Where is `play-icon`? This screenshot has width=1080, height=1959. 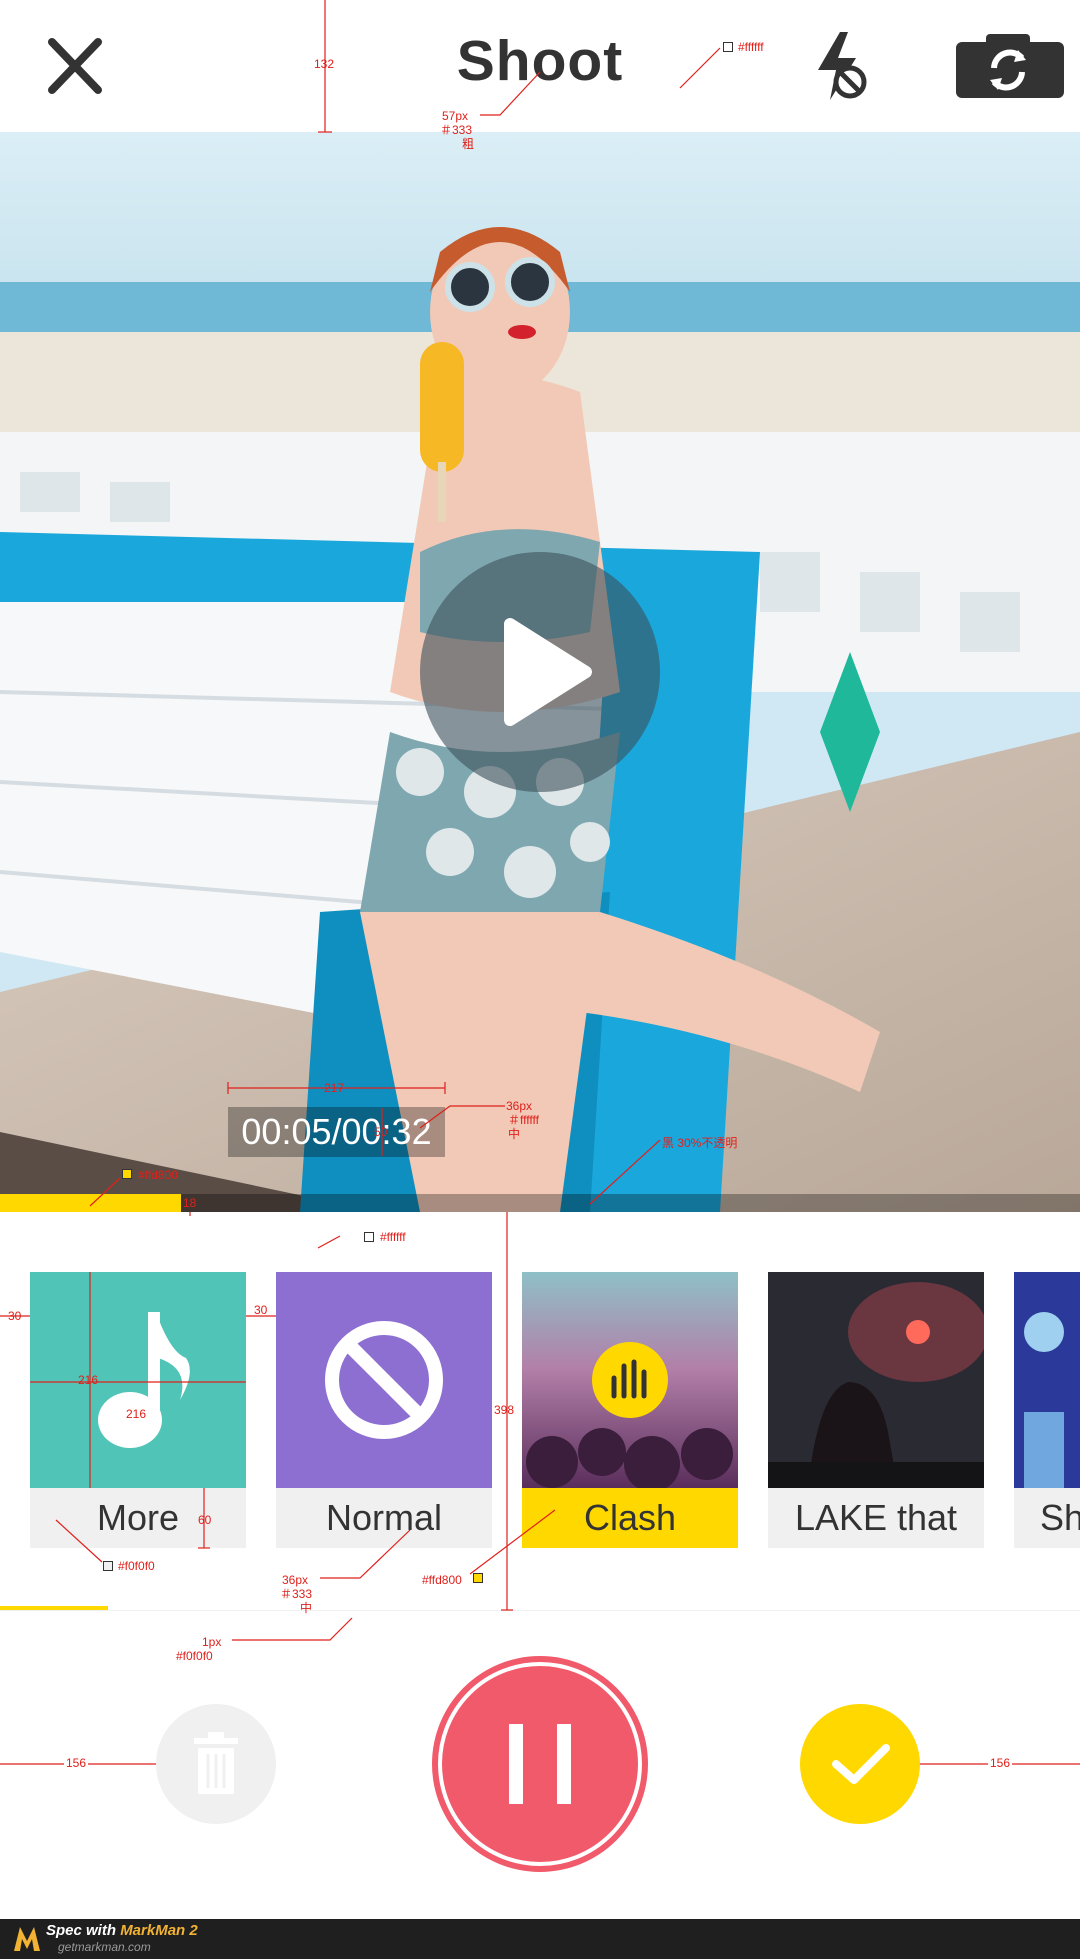 play-icon is located at coordinates (548, 672).